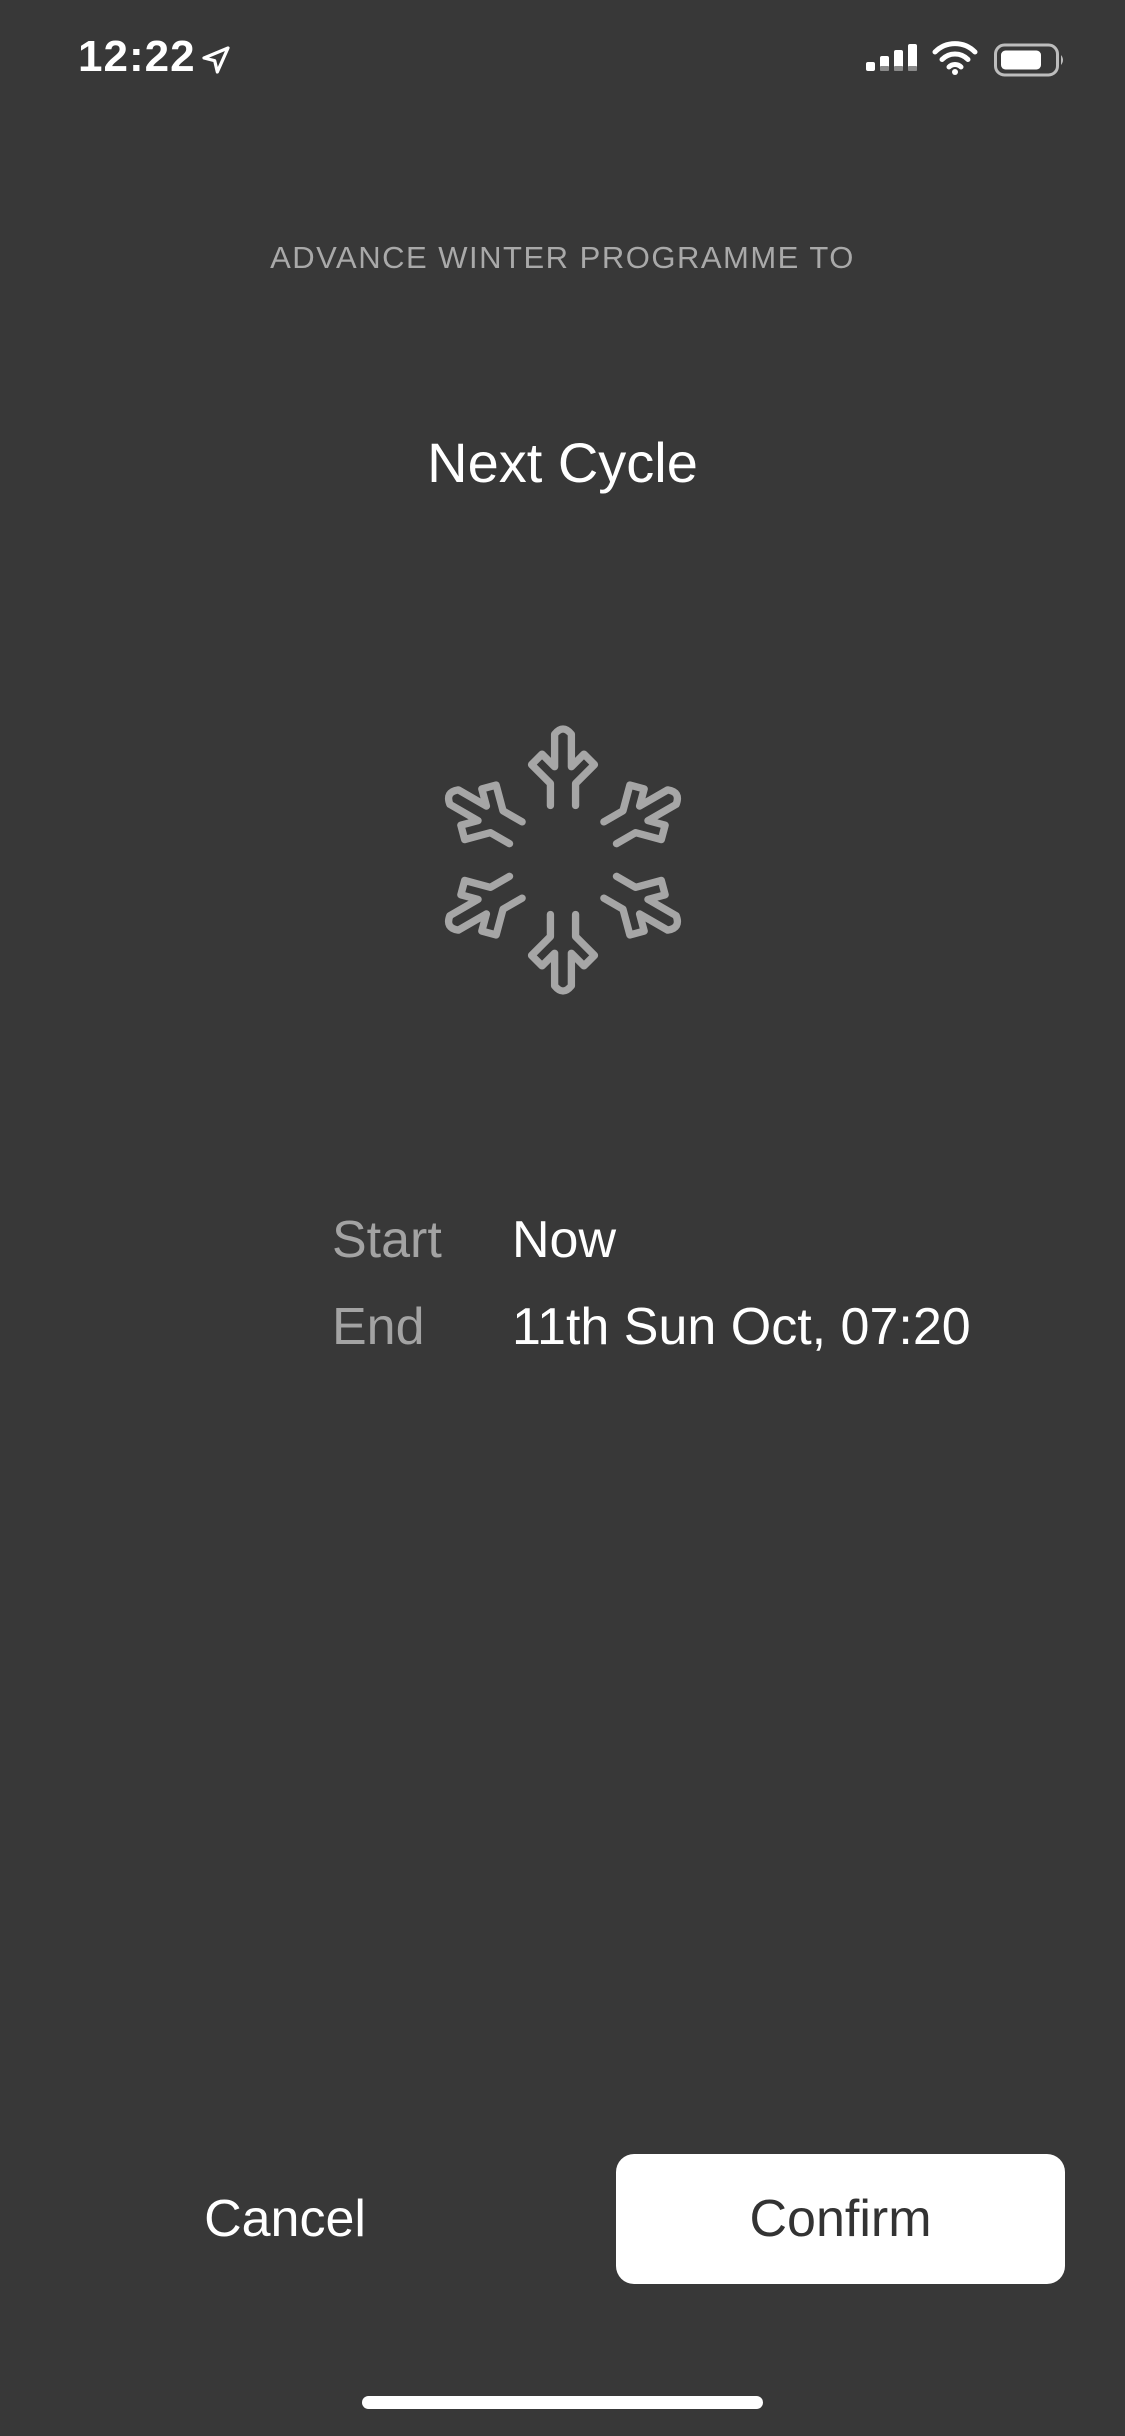  I want to click on location-arrow-icon, so click(216, 60).